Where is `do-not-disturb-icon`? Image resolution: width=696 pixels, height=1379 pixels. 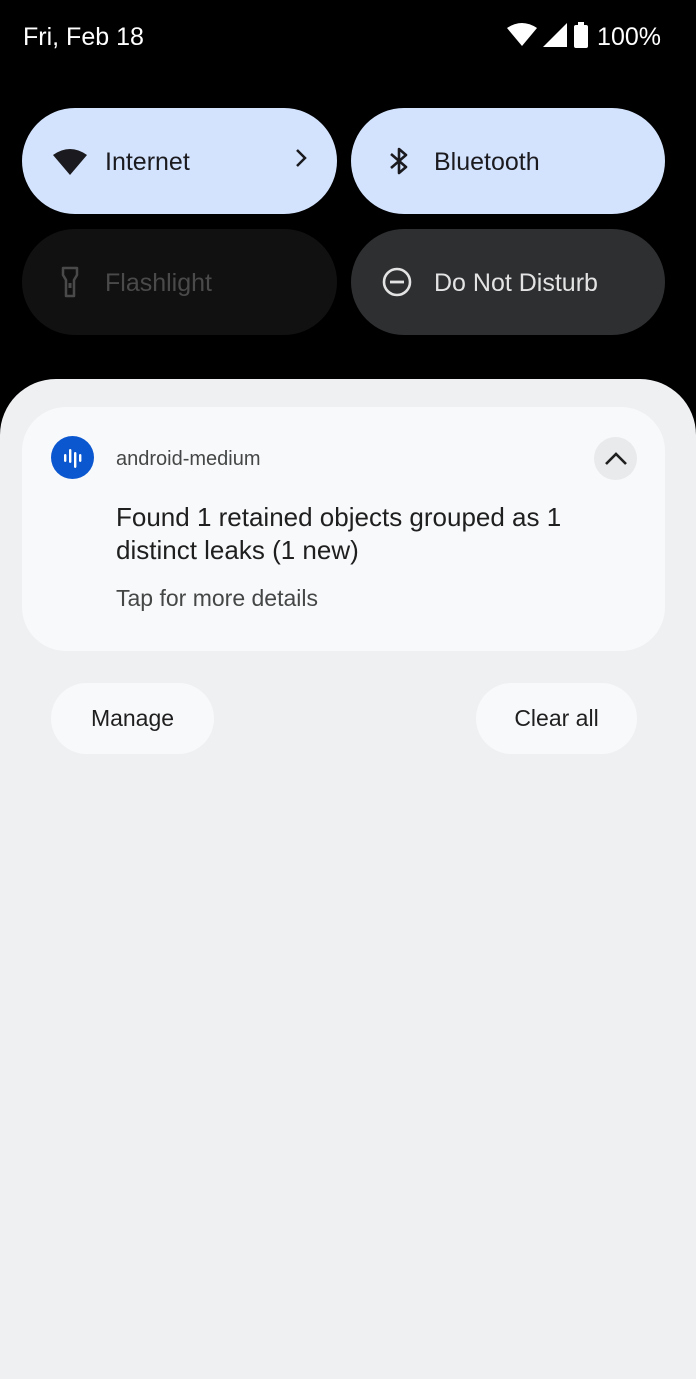
do-not-disturb-icon is located at coordinates (399, 282).